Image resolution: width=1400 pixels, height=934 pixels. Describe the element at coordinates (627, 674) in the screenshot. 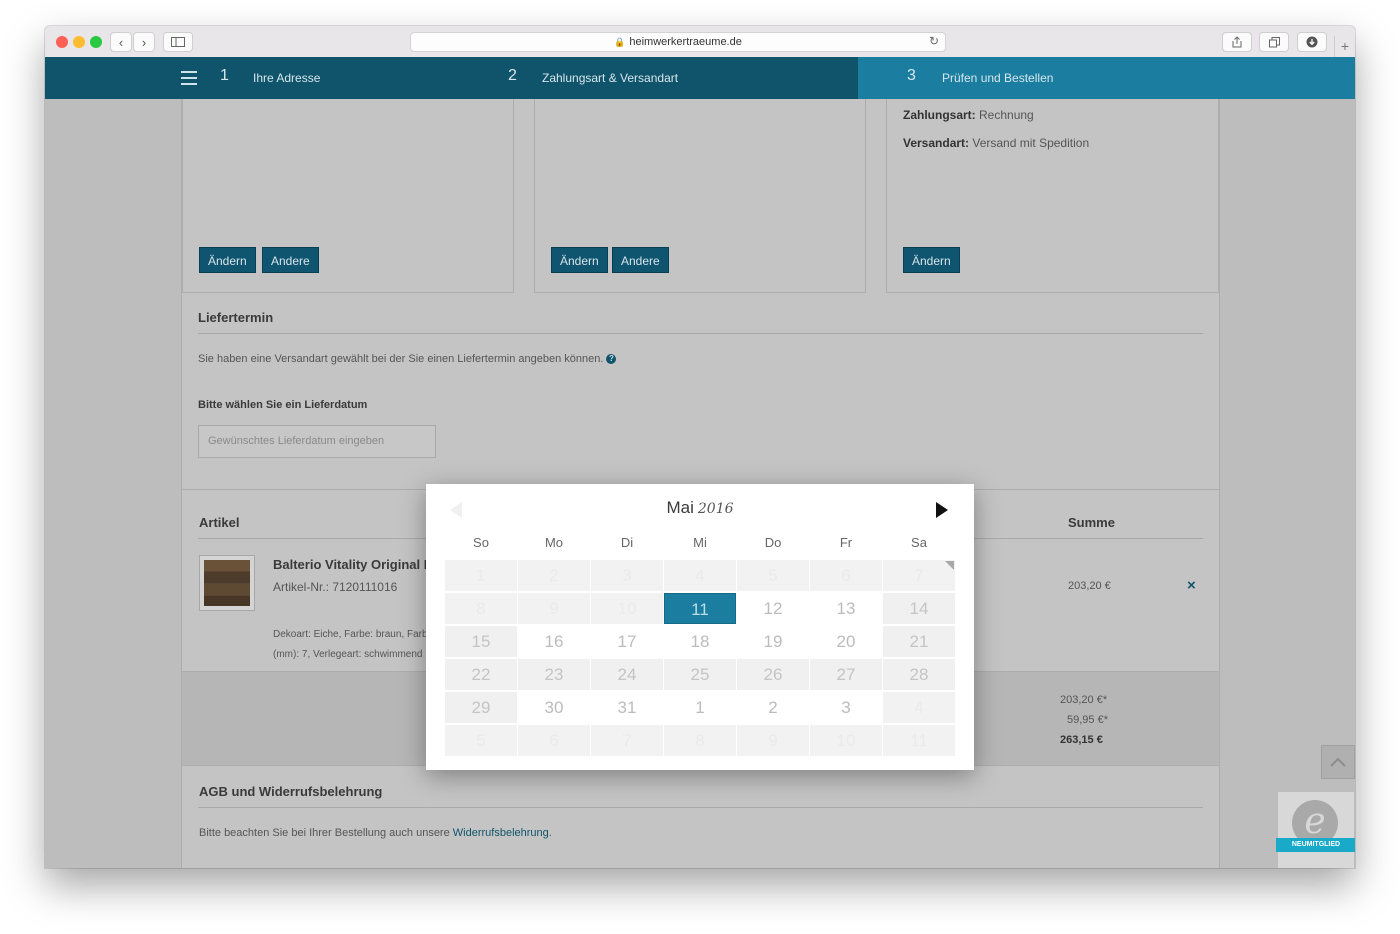

I see `calendar-day: 24` at that location.